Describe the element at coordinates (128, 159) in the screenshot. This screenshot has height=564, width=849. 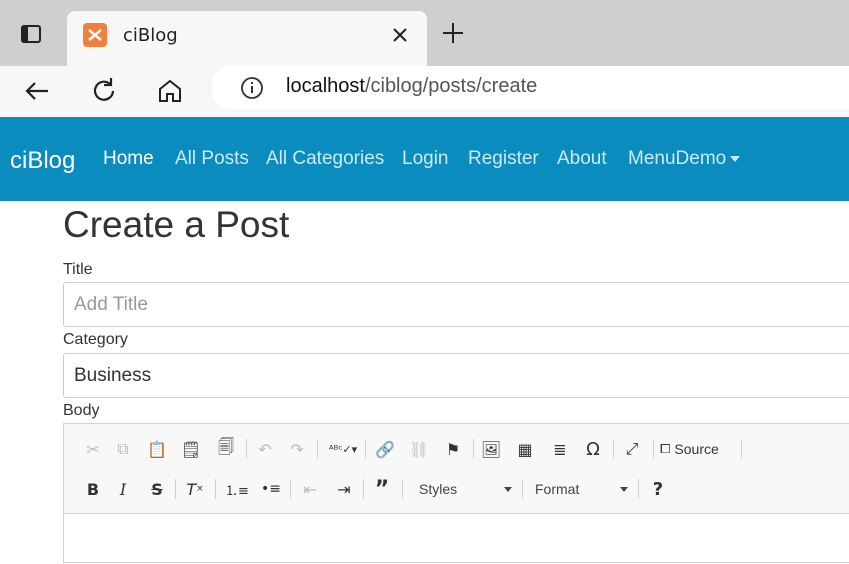
I see `nav-home: Home` at that location.